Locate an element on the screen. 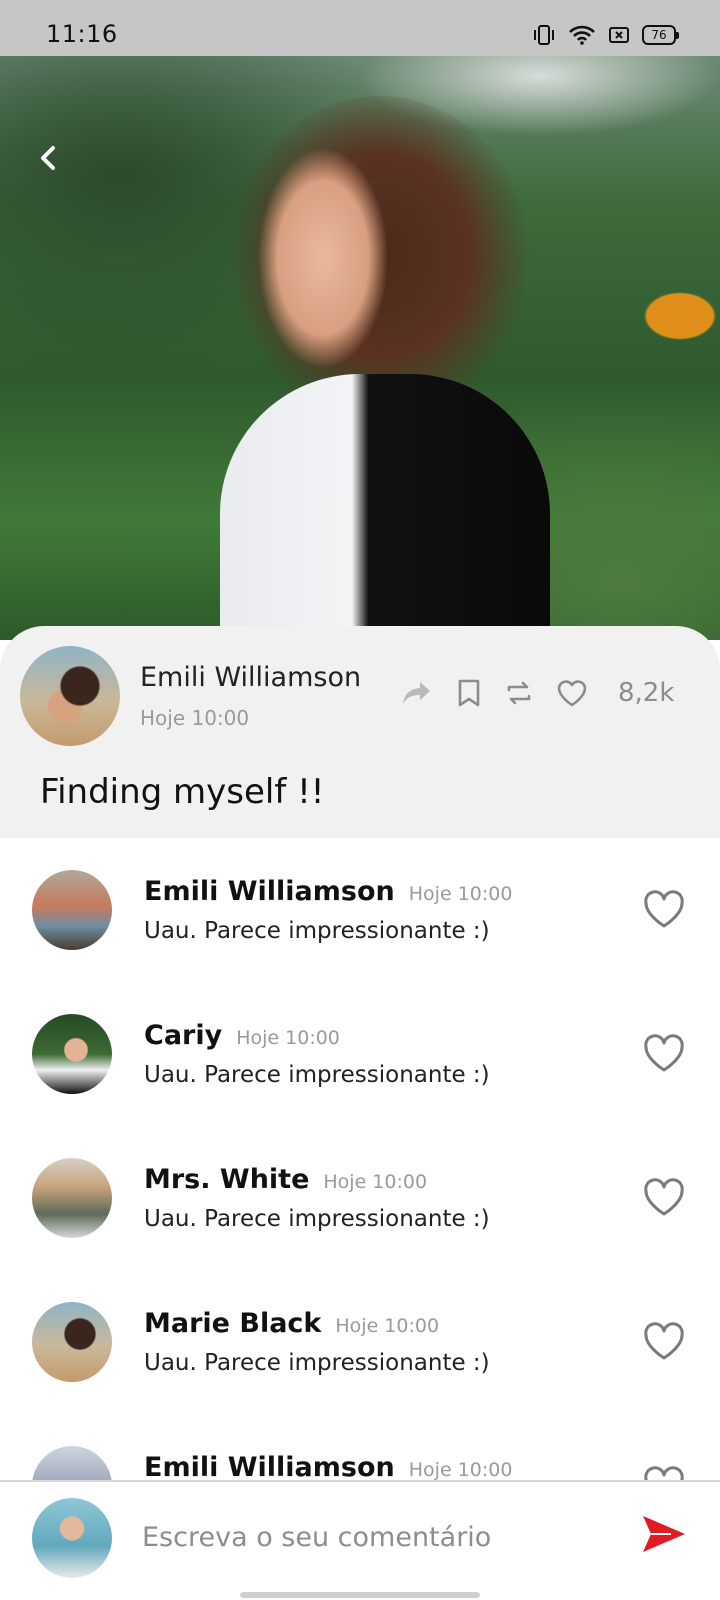 The image size is (720, 1600). comment-input is located at coordinates (372, 1537).